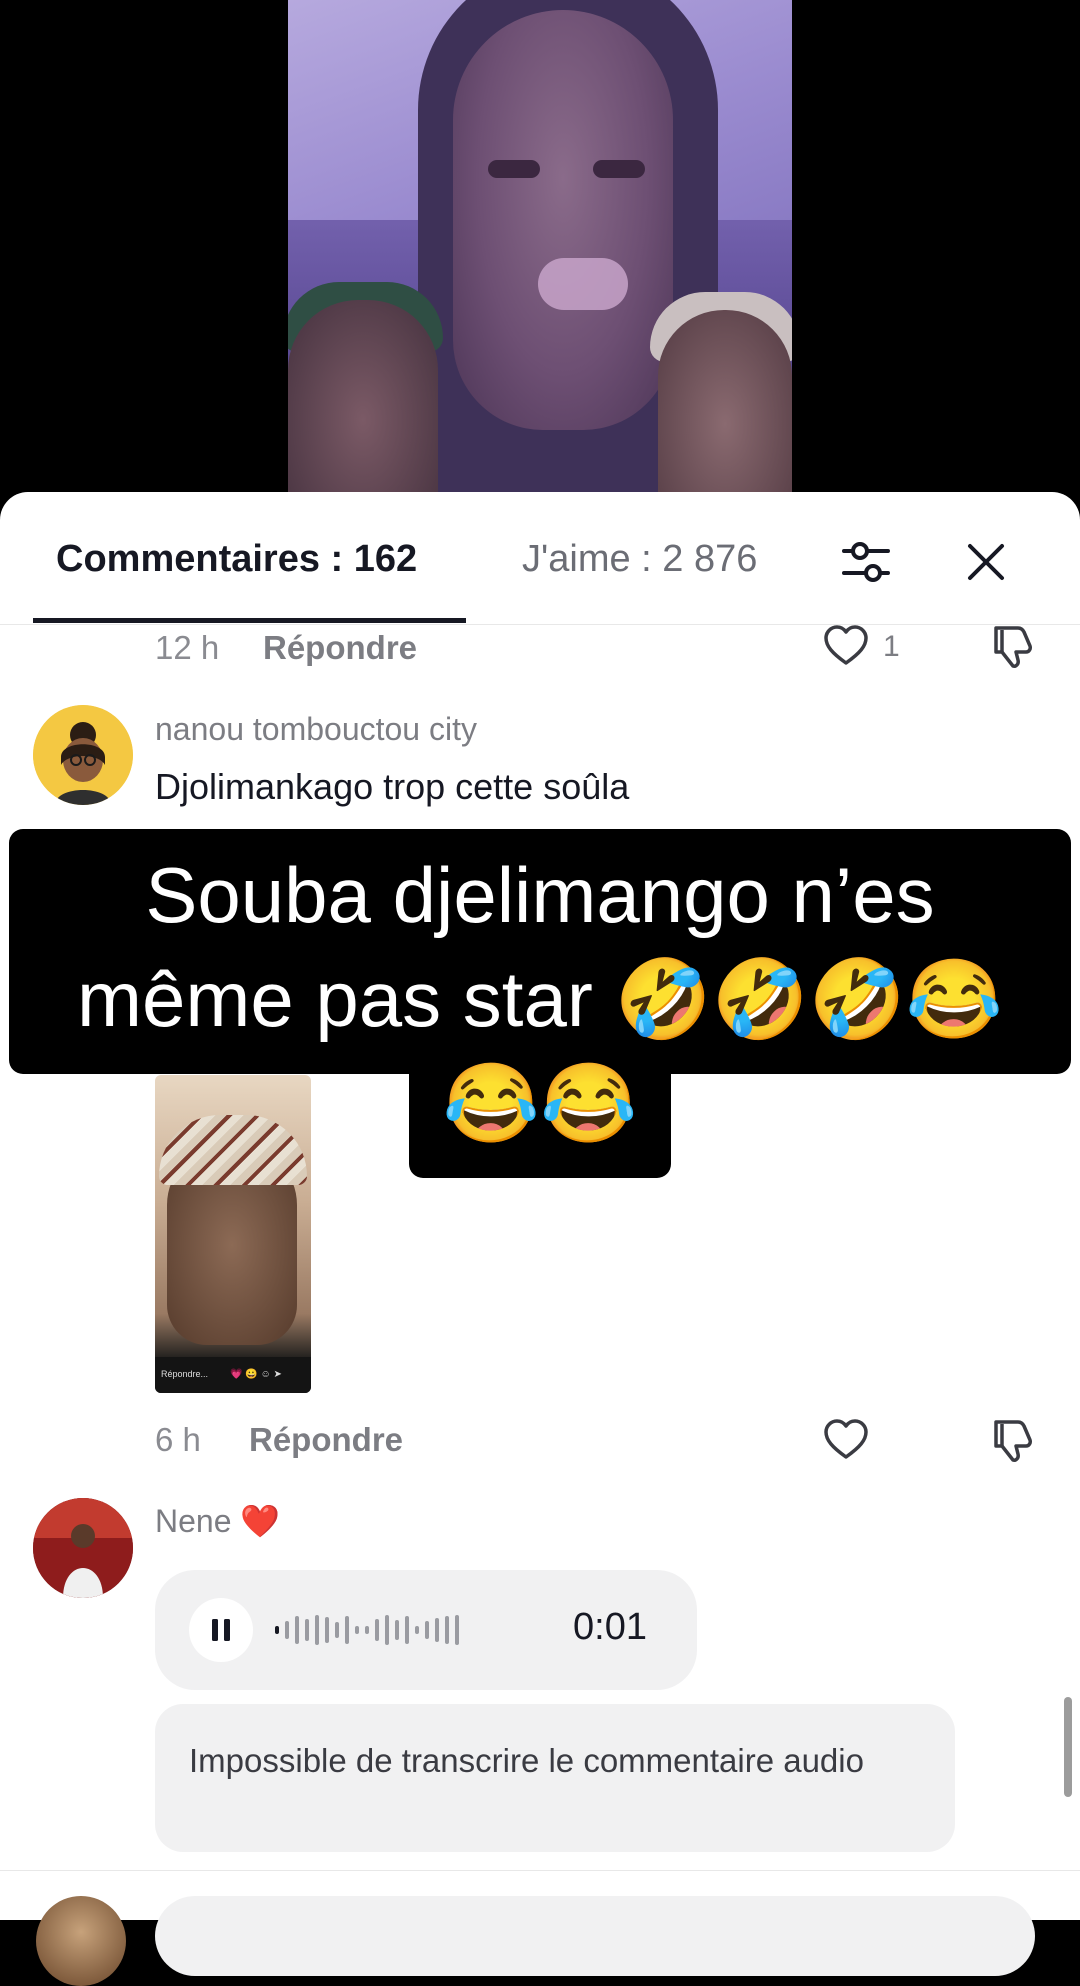 This screenshot has width=1080, height=1986. What do you see at coordinates (563, 220) in the screenshot?
I see `video-person-face` at bounding box center [563, 220].